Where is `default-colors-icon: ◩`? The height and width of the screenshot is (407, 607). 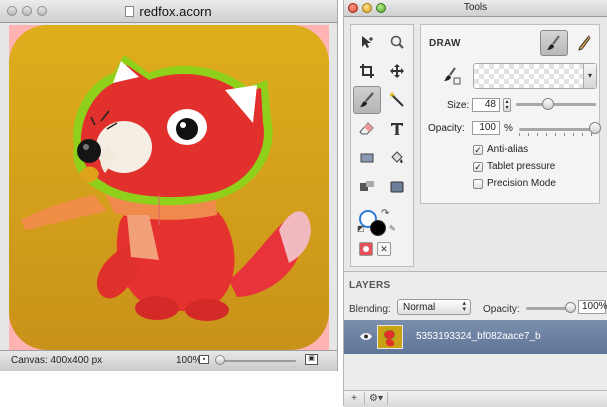 default-colors-icon: ◩ is located at coordinates (361, 228).